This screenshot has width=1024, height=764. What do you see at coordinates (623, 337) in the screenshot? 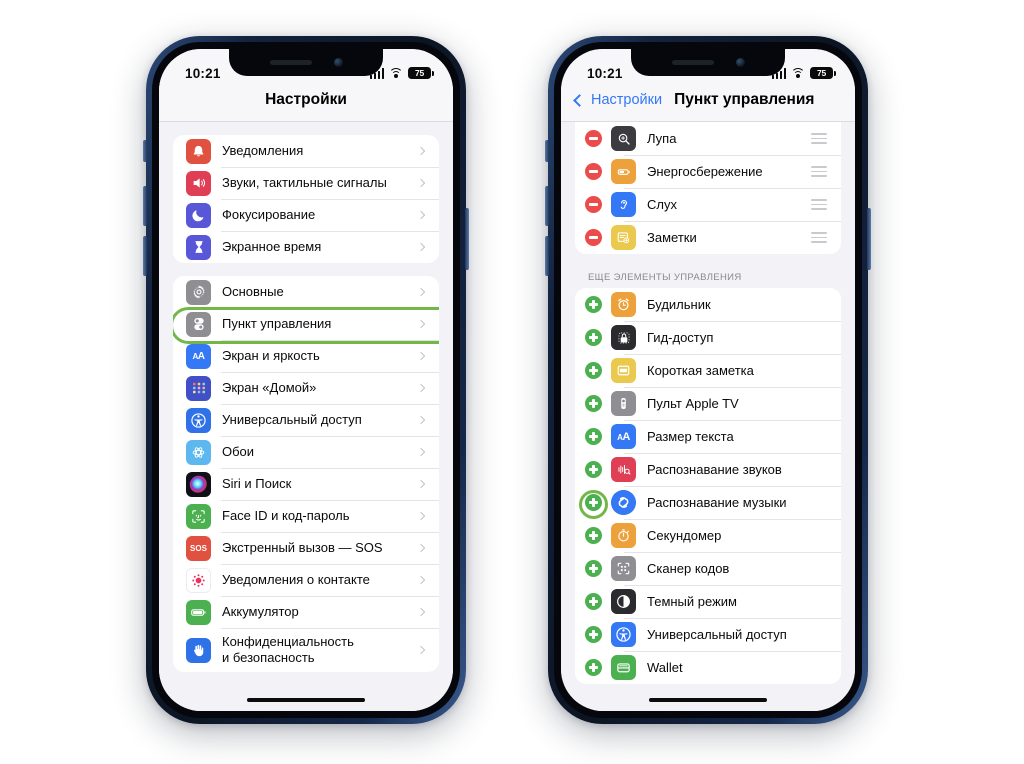
I see `guided-access-icon` at bounding box center [623, 337].